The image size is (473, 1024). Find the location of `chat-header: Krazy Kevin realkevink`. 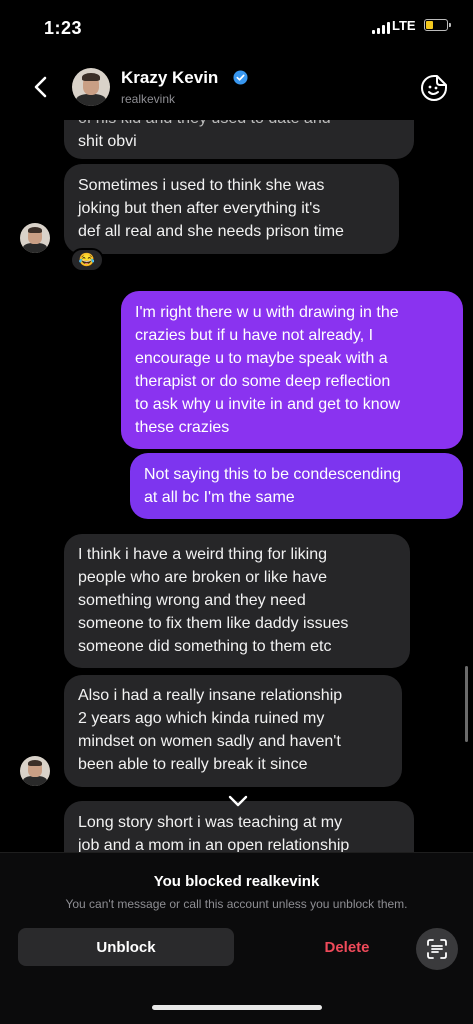

chat-header: Krazy Kevin realkevink is located at coordinates (236, 88).